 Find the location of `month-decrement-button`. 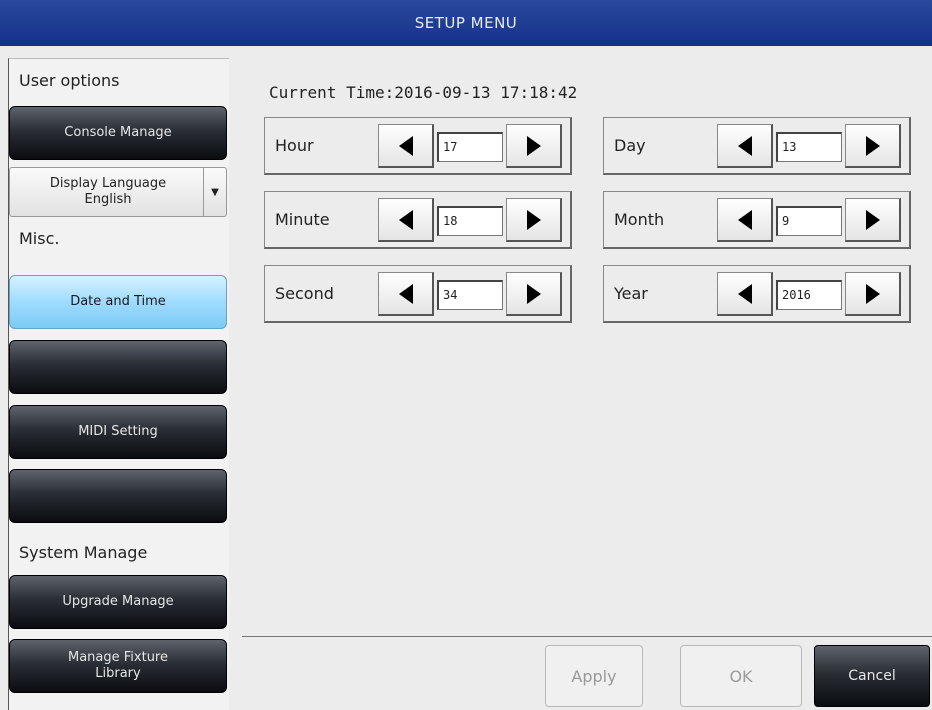

month-decrement-button is located at coordinates (745, 220).